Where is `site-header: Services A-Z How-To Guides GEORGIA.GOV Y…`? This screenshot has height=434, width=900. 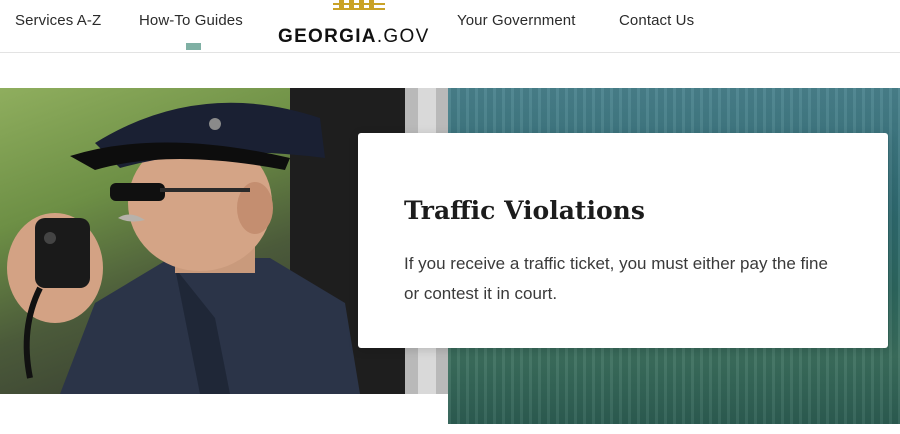 site-header: Services A-Z How-To Guides GEORGIA.GOV Y… is located at coordinates (450, 26).